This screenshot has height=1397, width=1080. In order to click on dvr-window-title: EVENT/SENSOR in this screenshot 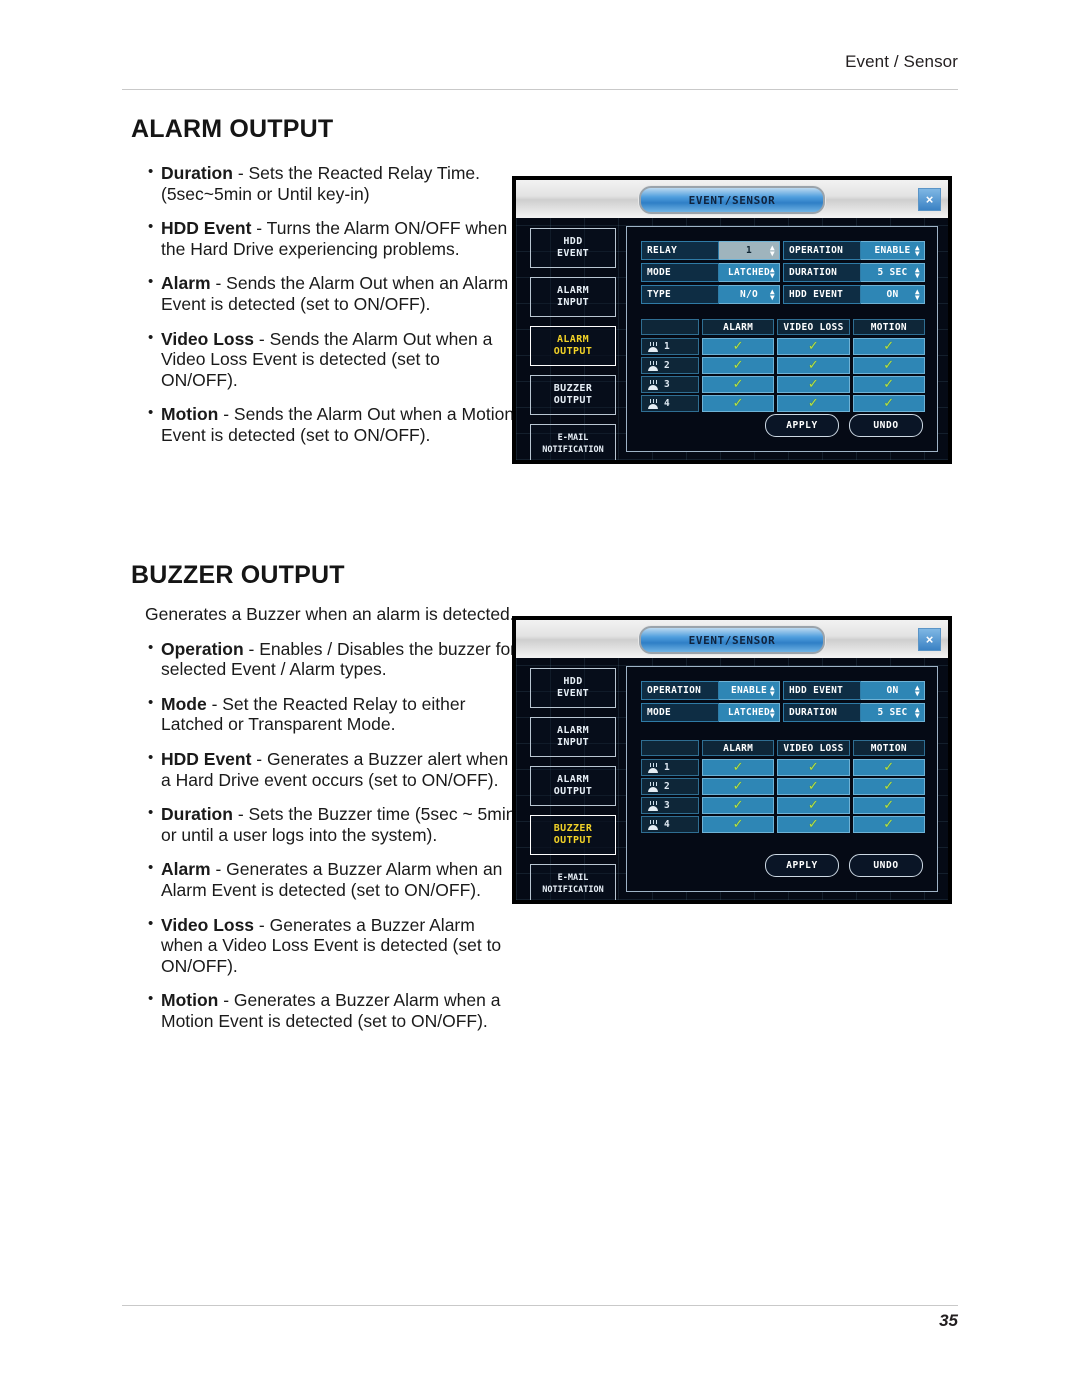, I will do `click(732, 200)`.